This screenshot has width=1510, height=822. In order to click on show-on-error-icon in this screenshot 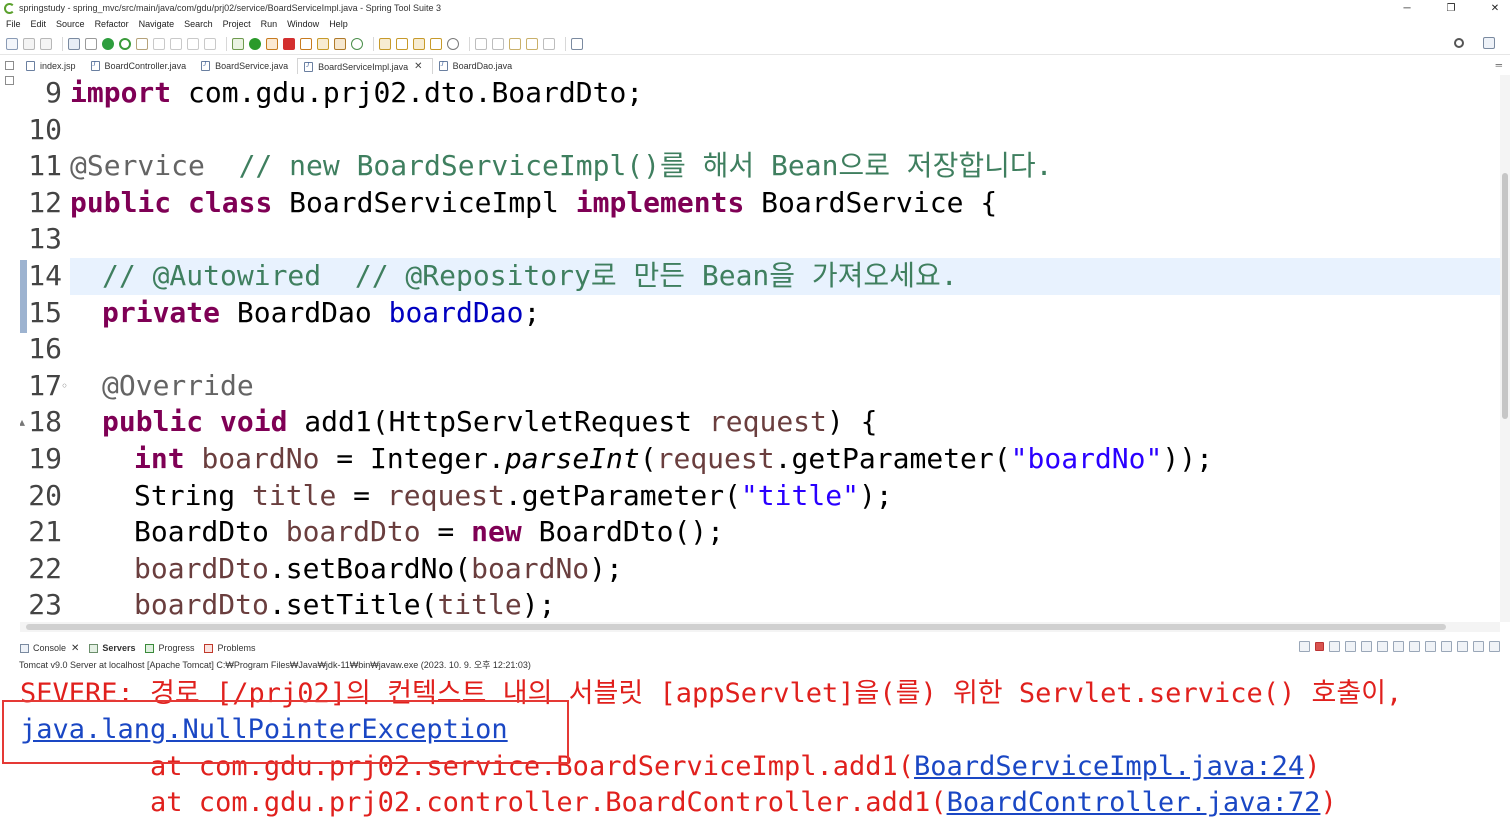, I will do `click(1414, 646)`.